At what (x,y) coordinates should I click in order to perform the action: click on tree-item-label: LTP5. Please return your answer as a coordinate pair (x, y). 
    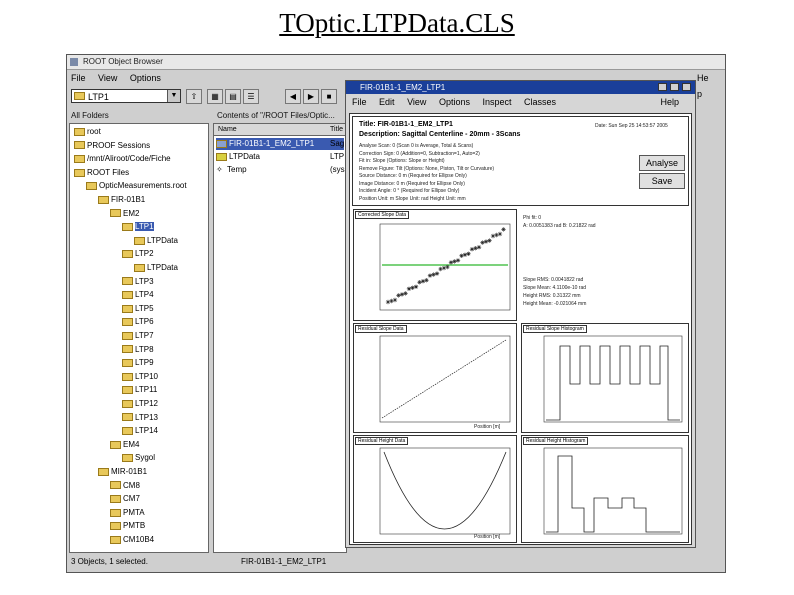
    Looking at the image, I should click on (144, 308).